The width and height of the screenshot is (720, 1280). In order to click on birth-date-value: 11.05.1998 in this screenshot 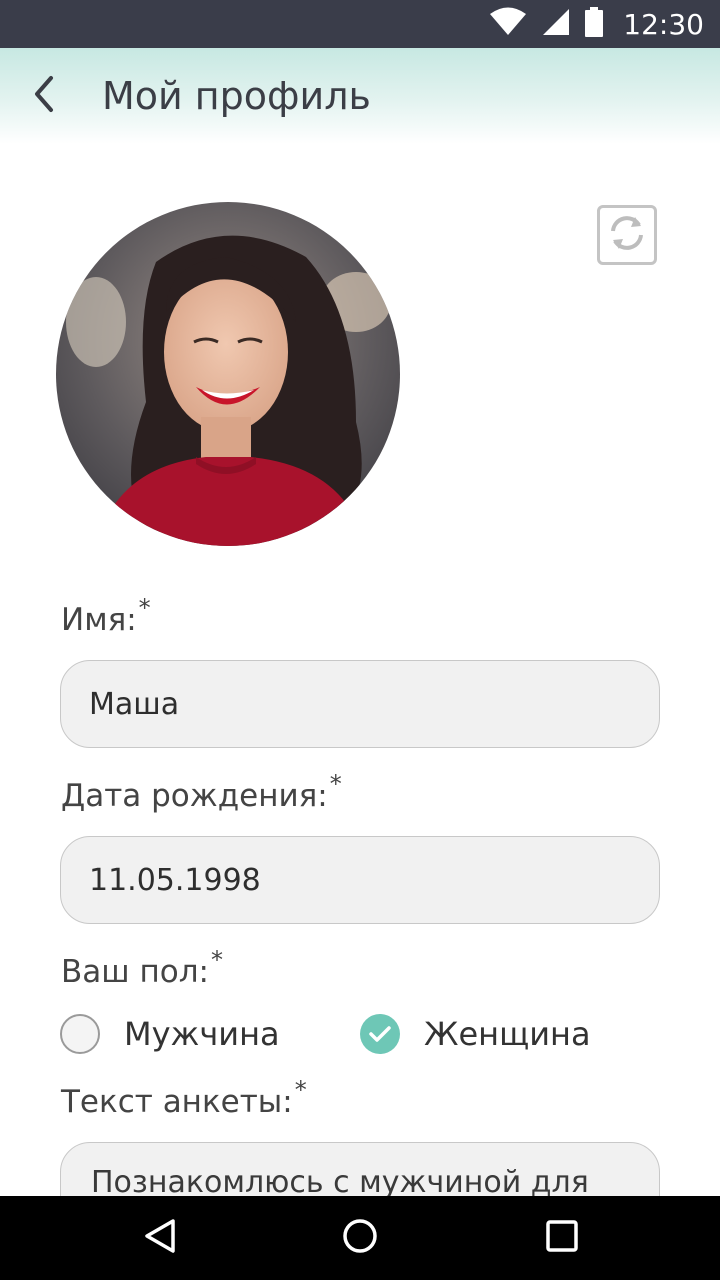, I will do `click(175, 880)`.